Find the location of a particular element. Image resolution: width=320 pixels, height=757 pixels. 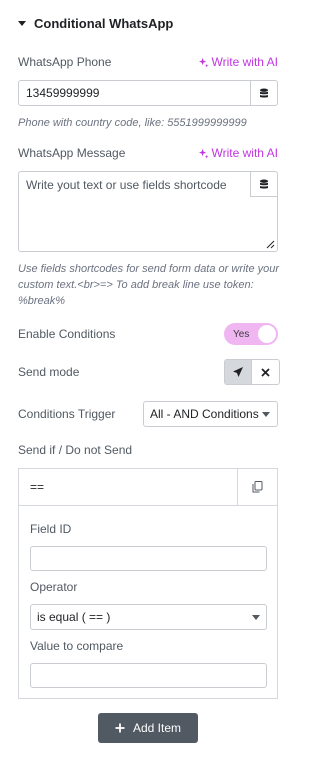

phone-input: 13459999999 is located at coordinates (134, 93).